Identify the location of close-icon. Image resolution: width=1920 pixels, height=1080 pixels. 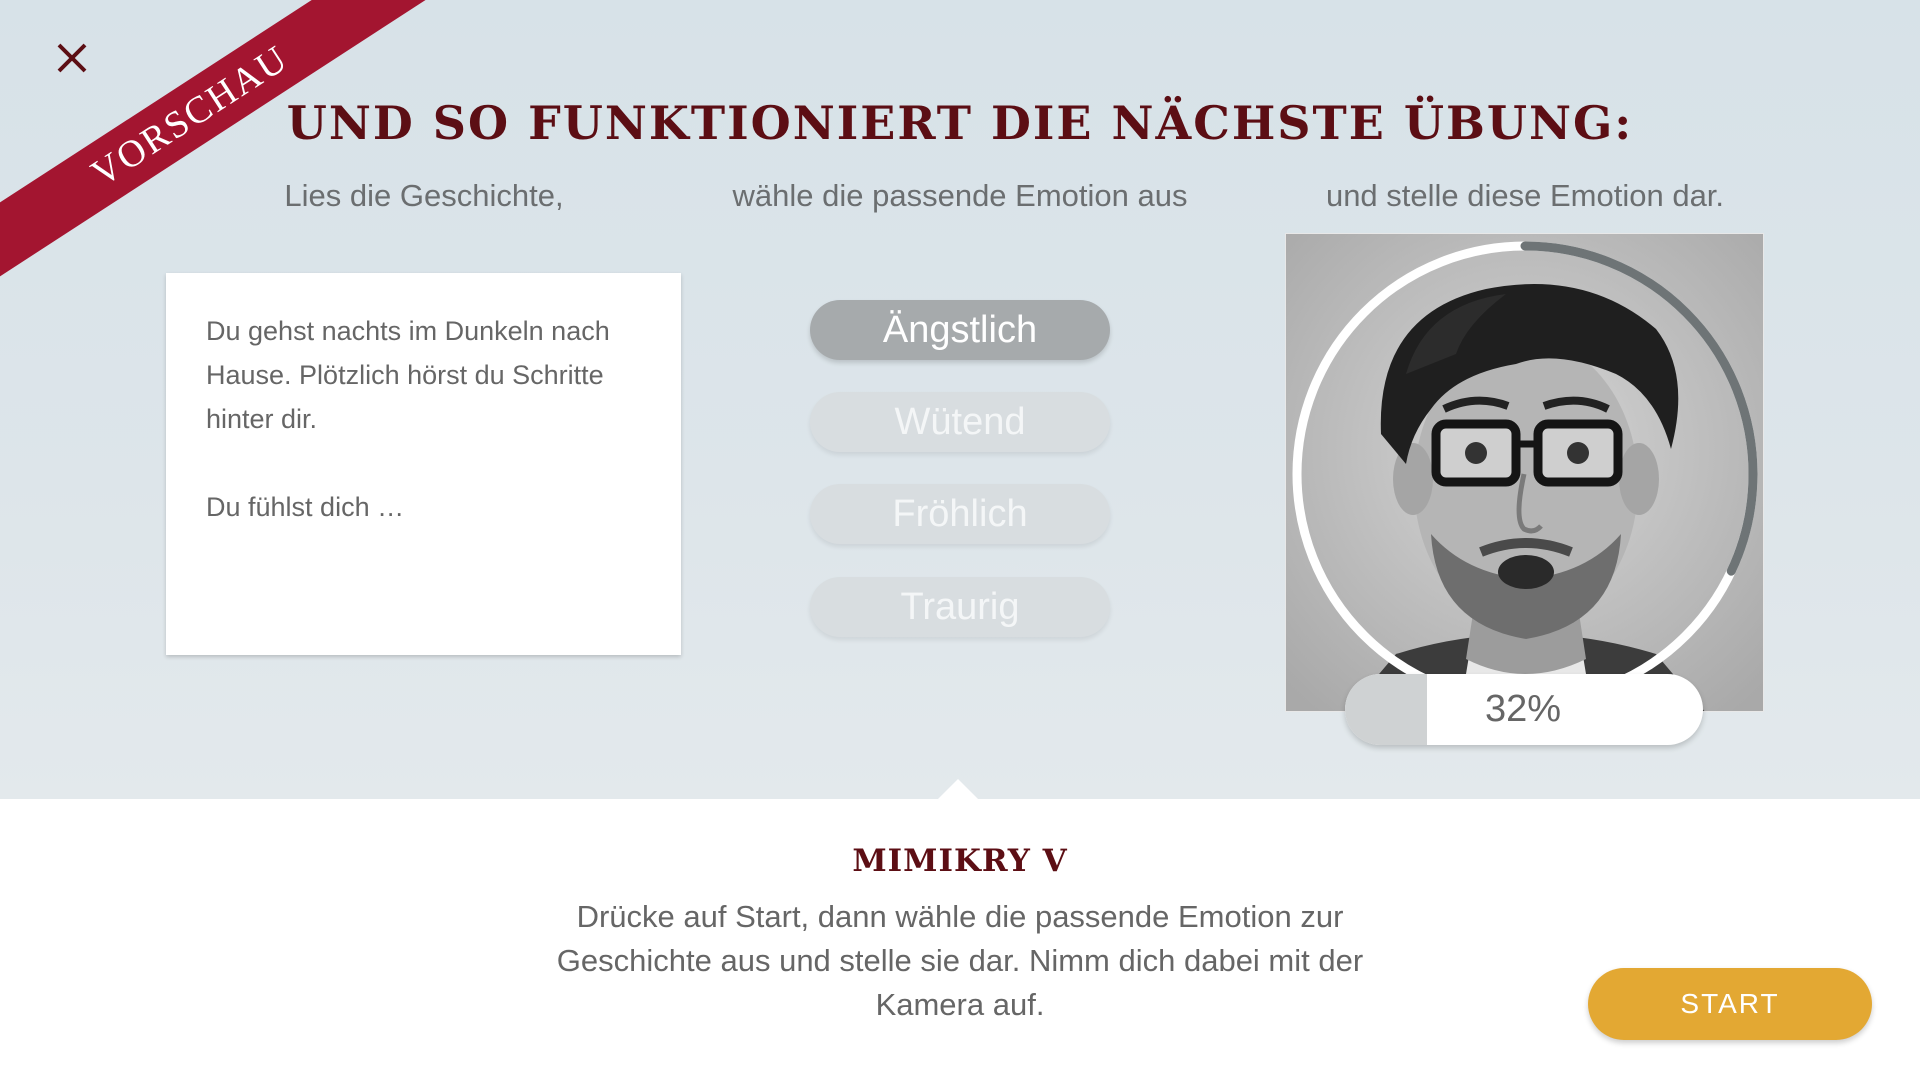
(72, 58).